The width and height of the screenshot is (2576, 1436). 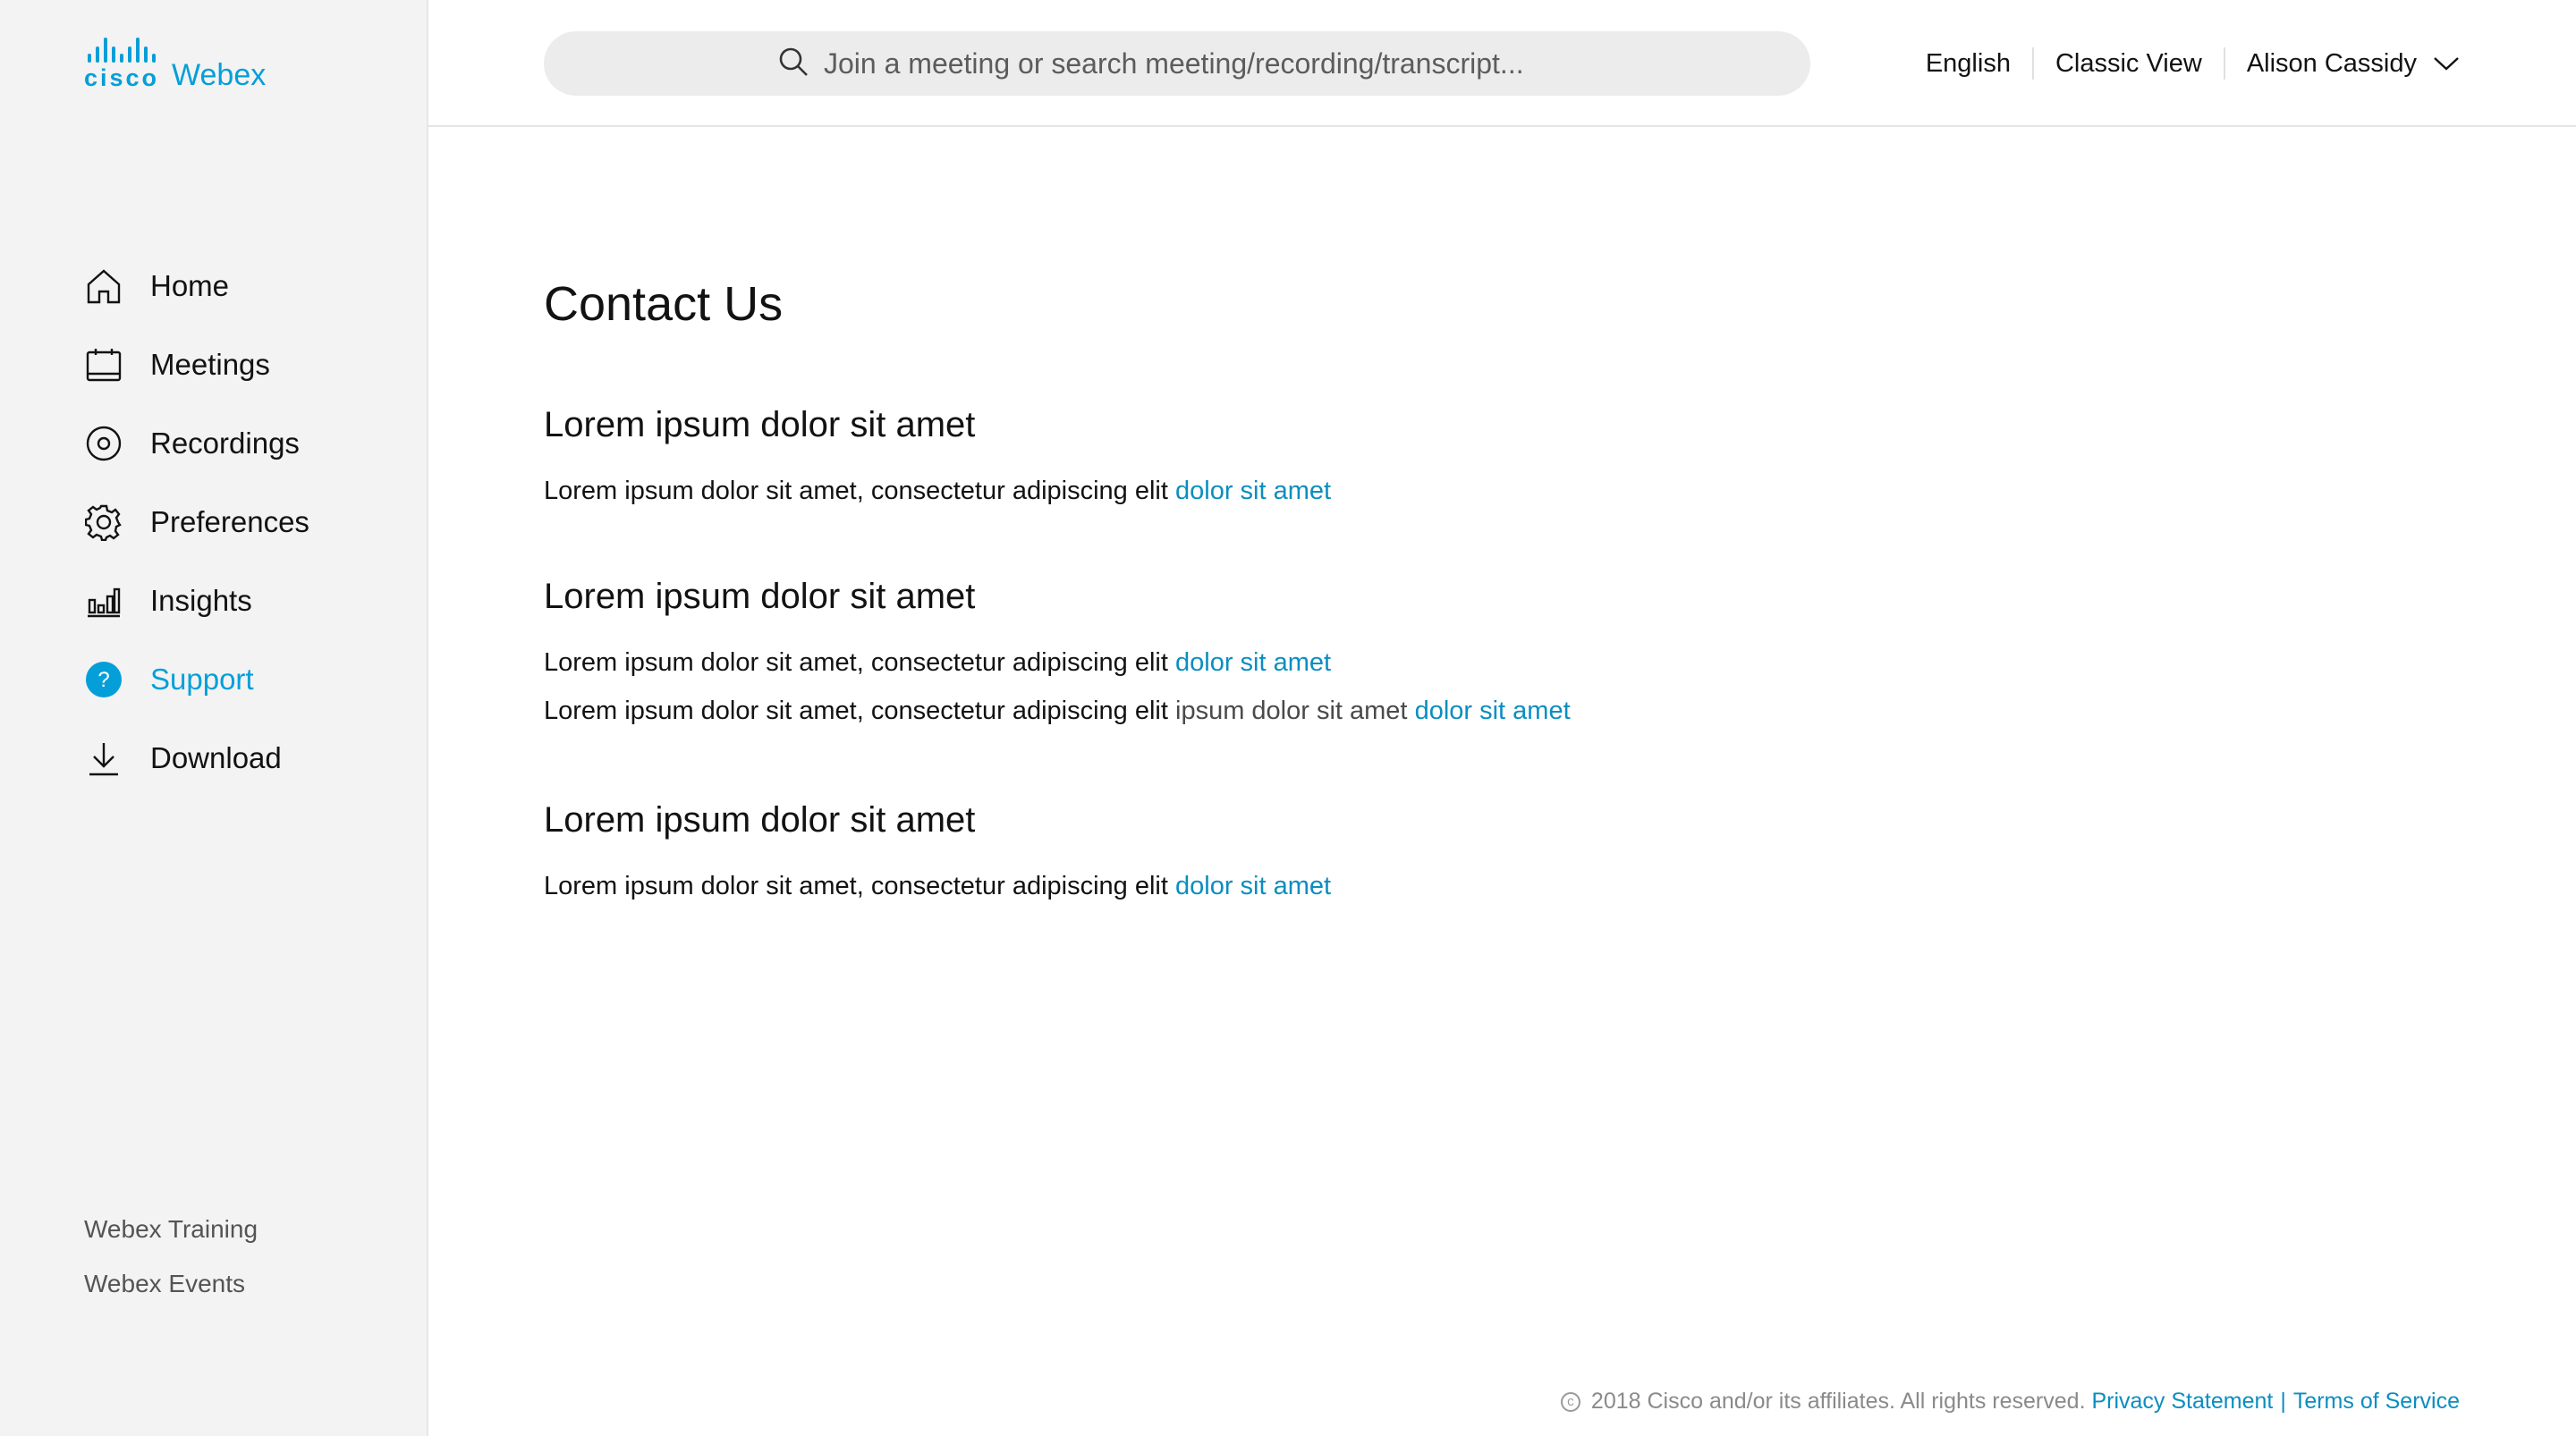 I want to click on sidebar-item-label: Recordings, so click(x=225, y=443).